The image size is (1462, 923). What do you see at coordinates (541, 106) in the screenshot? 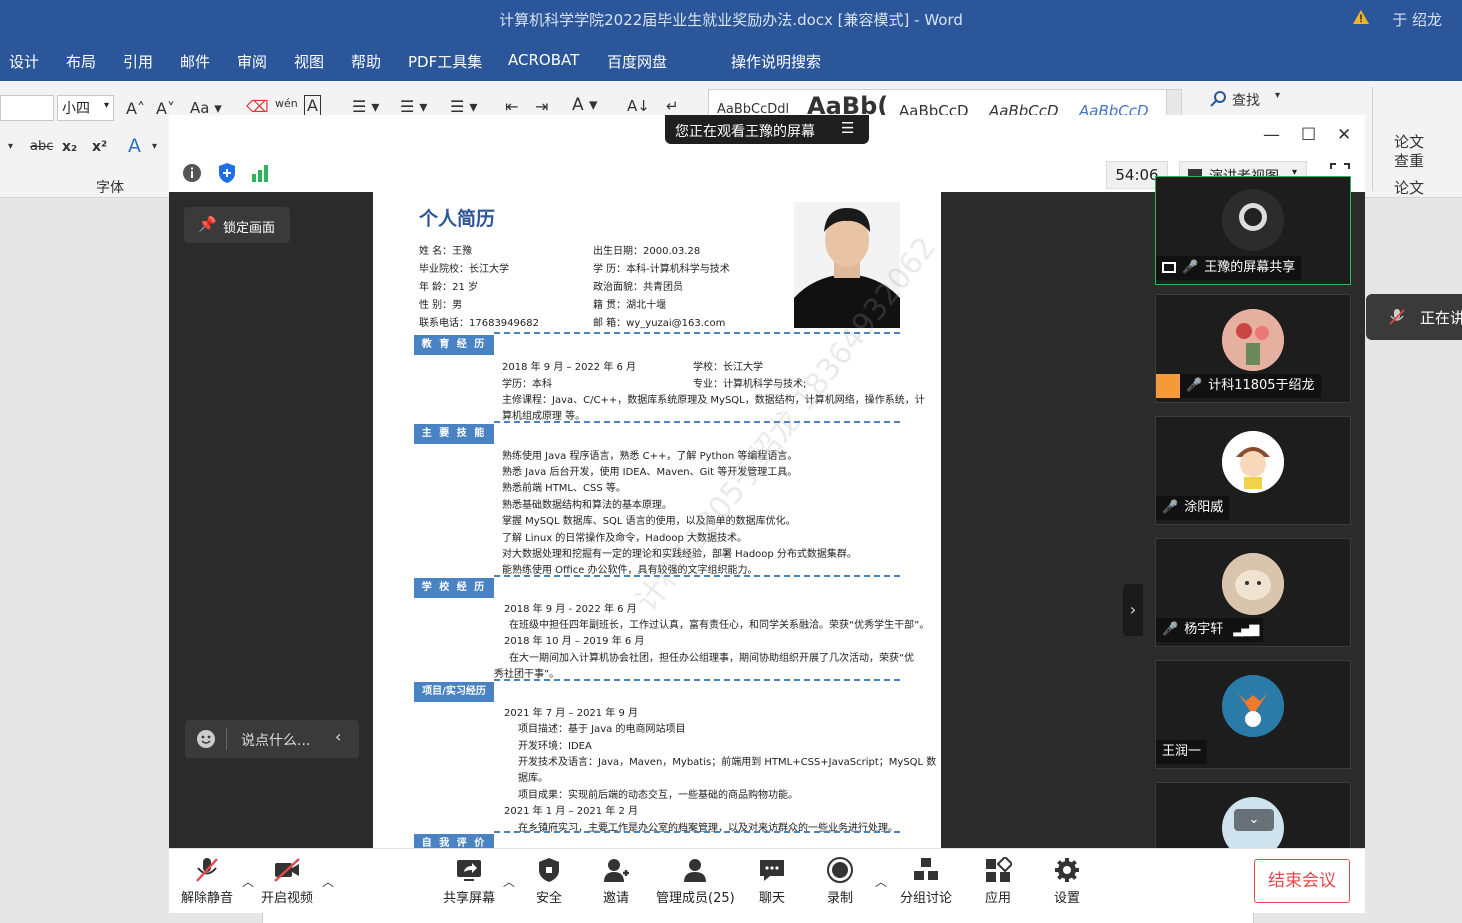
I see `increase-indent-icon: ⇥` at bounding box center [541, 106].